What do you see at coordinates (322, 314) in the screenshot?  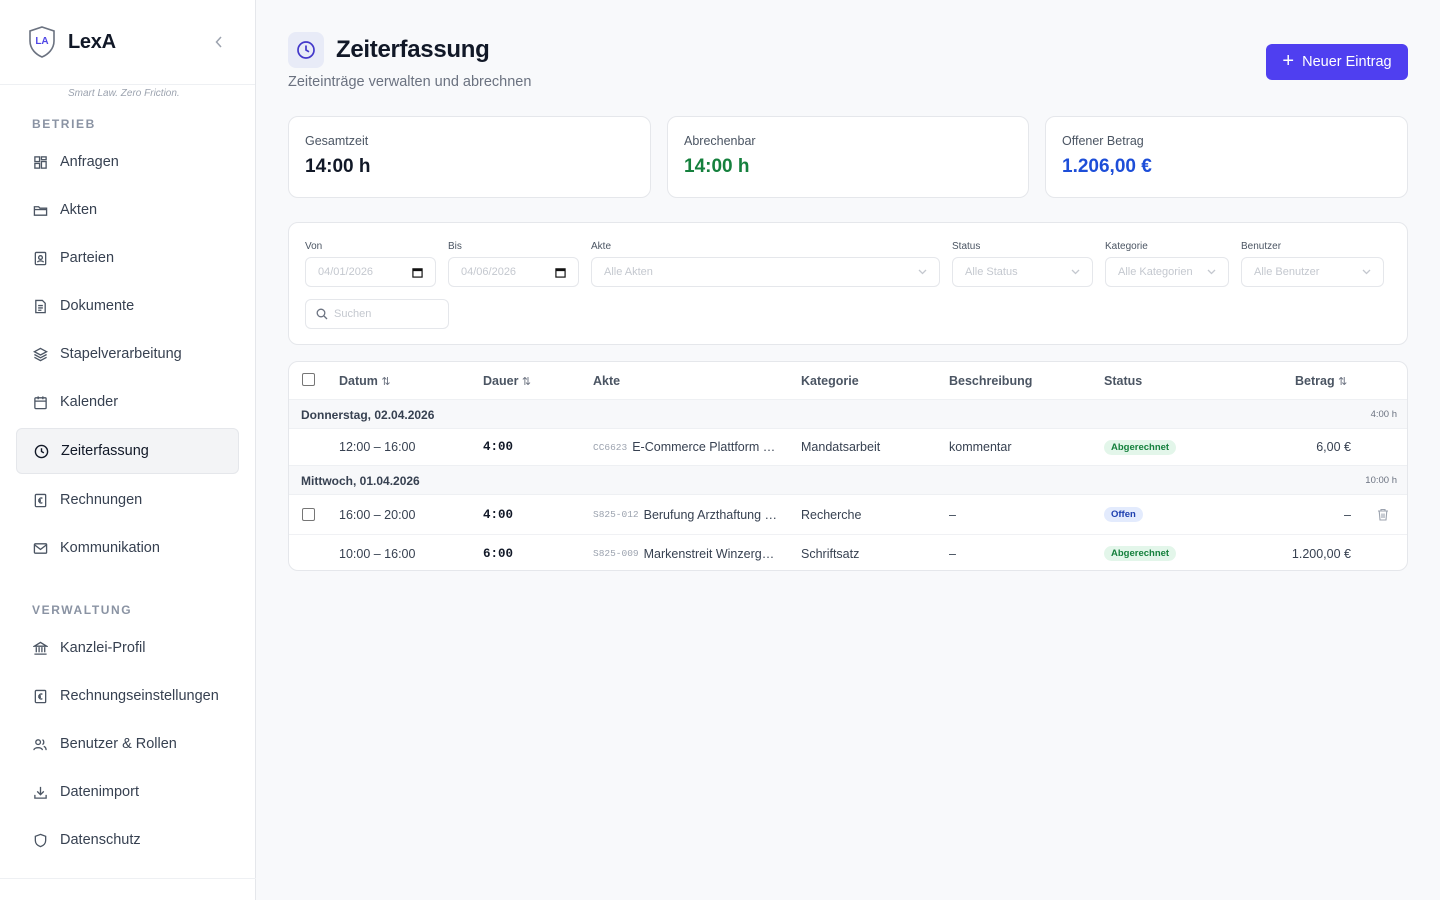 I see `search-icon` at bounding box center [322, 314].